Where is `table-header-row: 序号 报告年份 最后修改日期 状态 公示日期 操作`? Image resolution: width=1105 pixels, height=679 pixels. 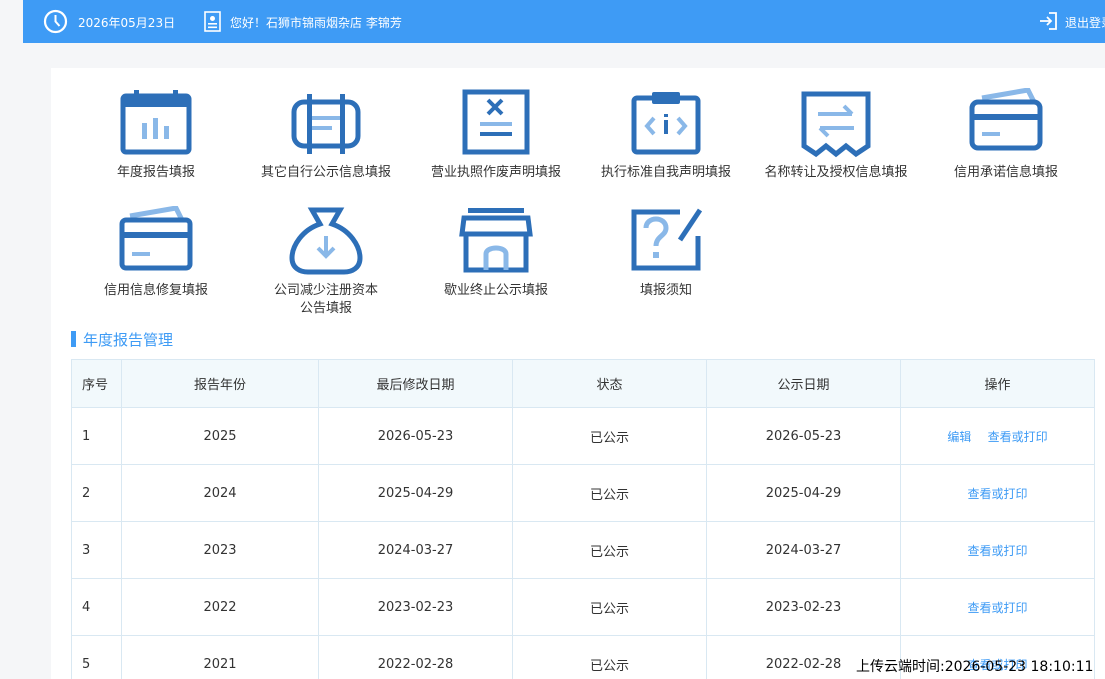 table-header-row: 序号 报告年份 最后修改日期 状态 公示日期 操作 is located at coordinates (583, 383).